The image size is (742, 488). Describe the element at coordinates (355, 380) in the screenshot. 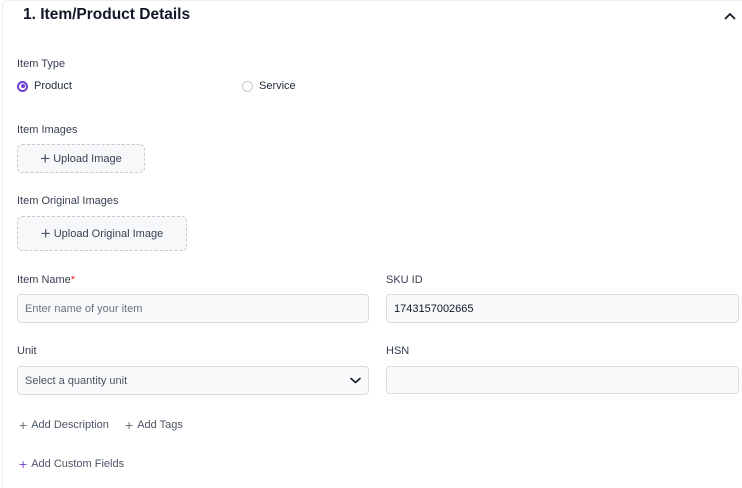

I see `chevron-down-icon` at that location.